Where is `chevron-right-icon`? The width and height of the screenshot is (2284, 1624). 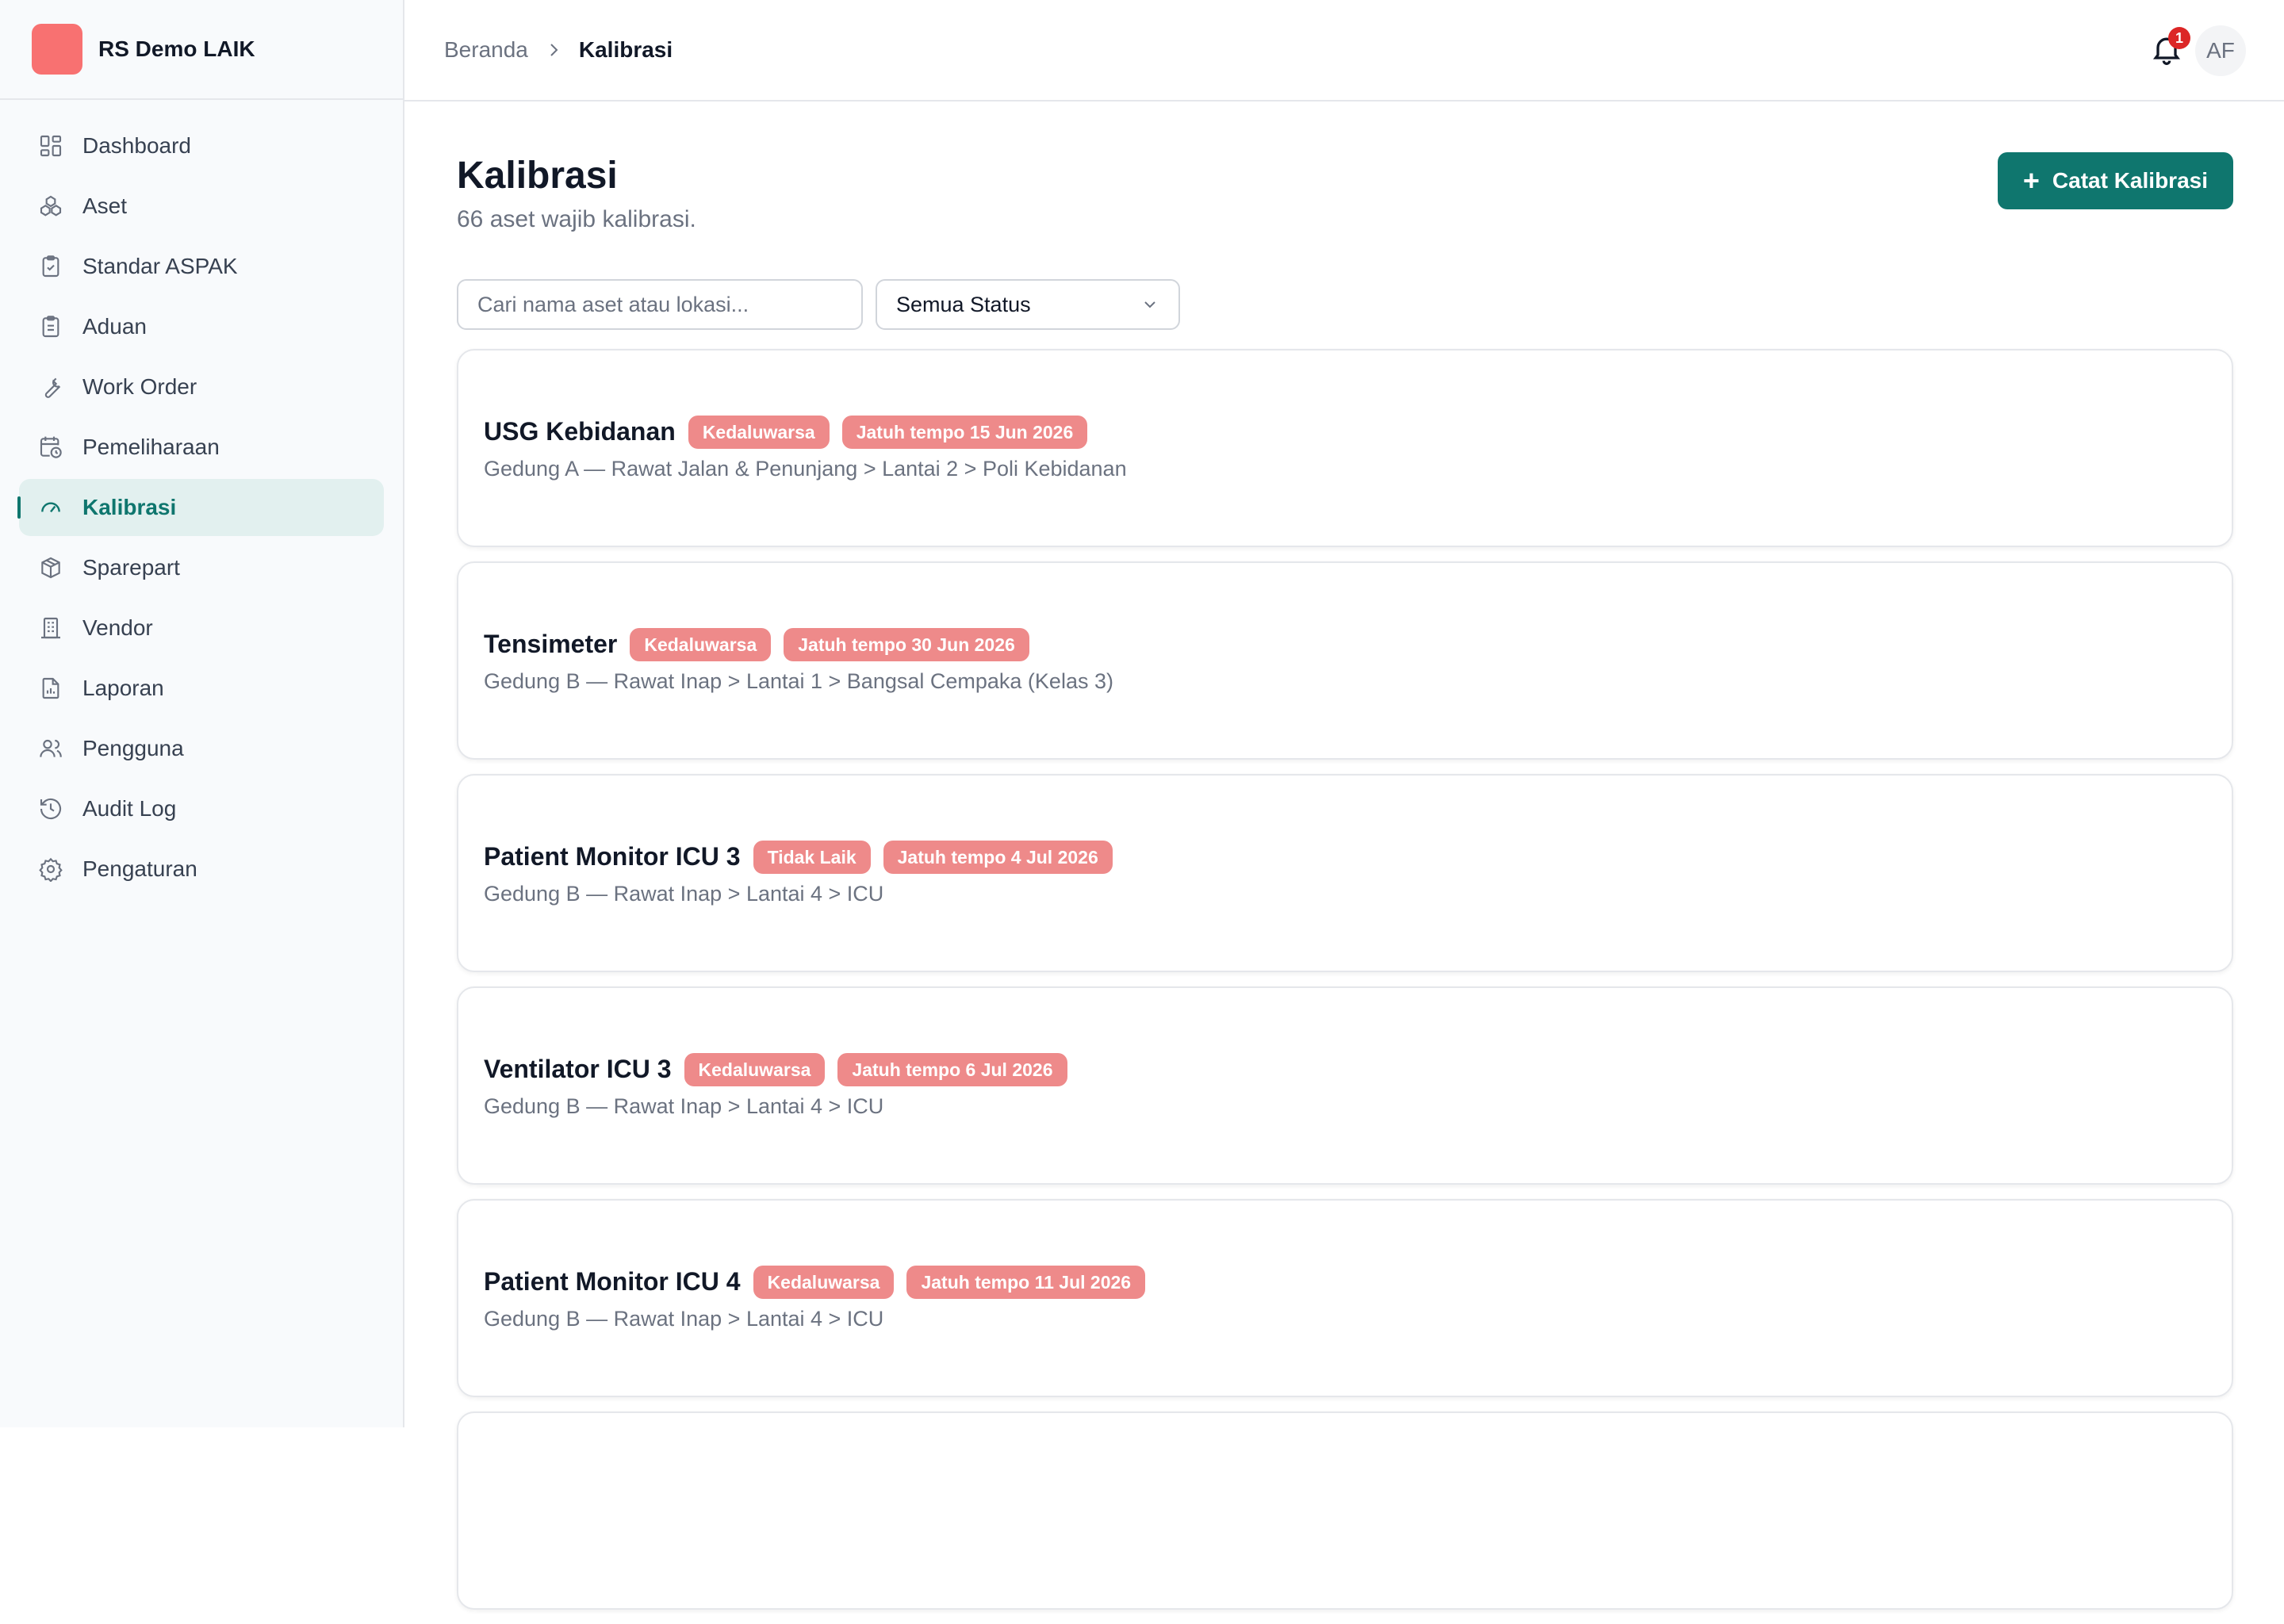
chevron-right-icon is located at coordinates (554, 50).